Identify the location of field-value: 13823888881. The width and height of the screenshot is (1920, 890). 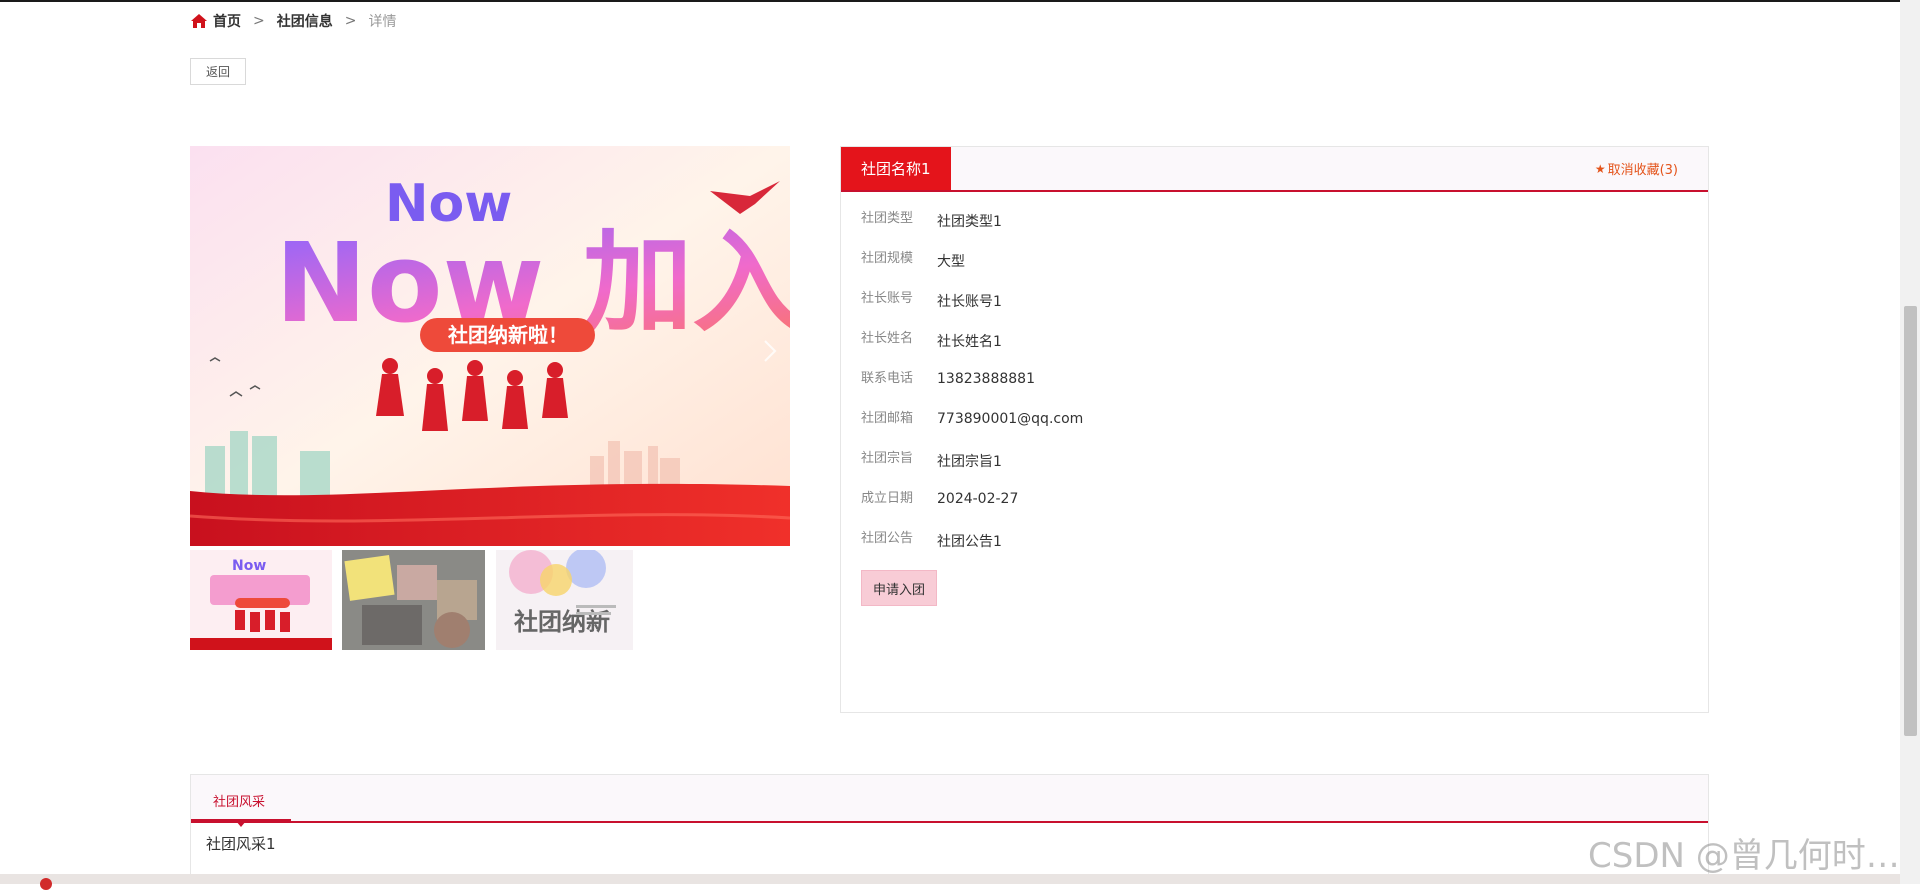
(986, 379).